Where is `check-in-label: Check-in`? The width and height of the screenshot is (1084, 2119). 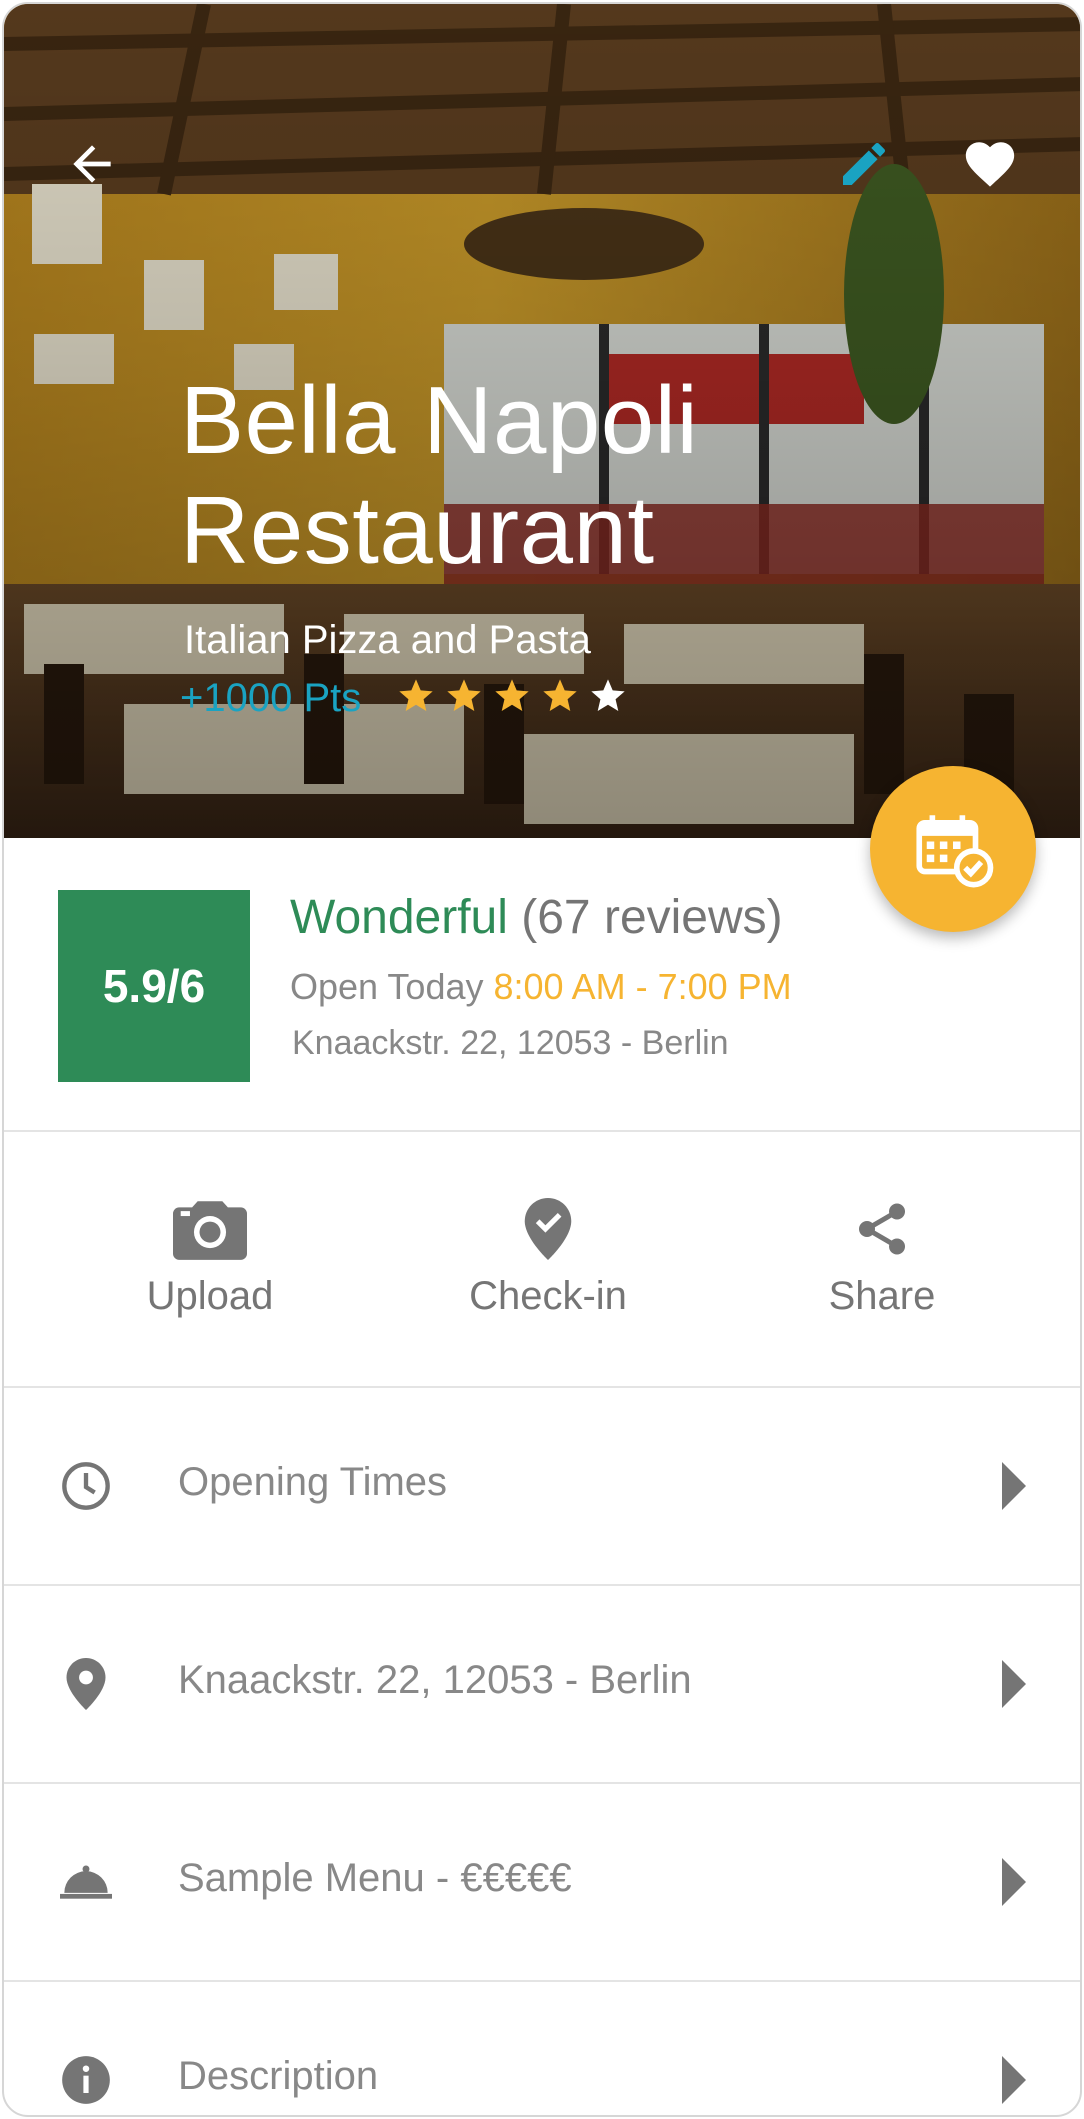 check-in-label: Check-in is located at coordinates (548, 1296).